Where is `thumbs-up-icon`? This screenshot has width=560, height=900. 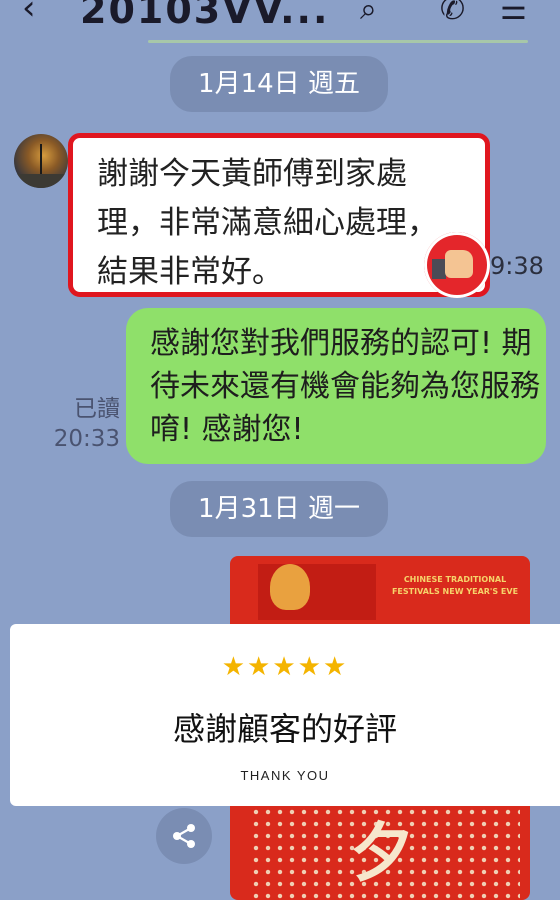
thumbs-up-icon is located at coordinates (457, 265).